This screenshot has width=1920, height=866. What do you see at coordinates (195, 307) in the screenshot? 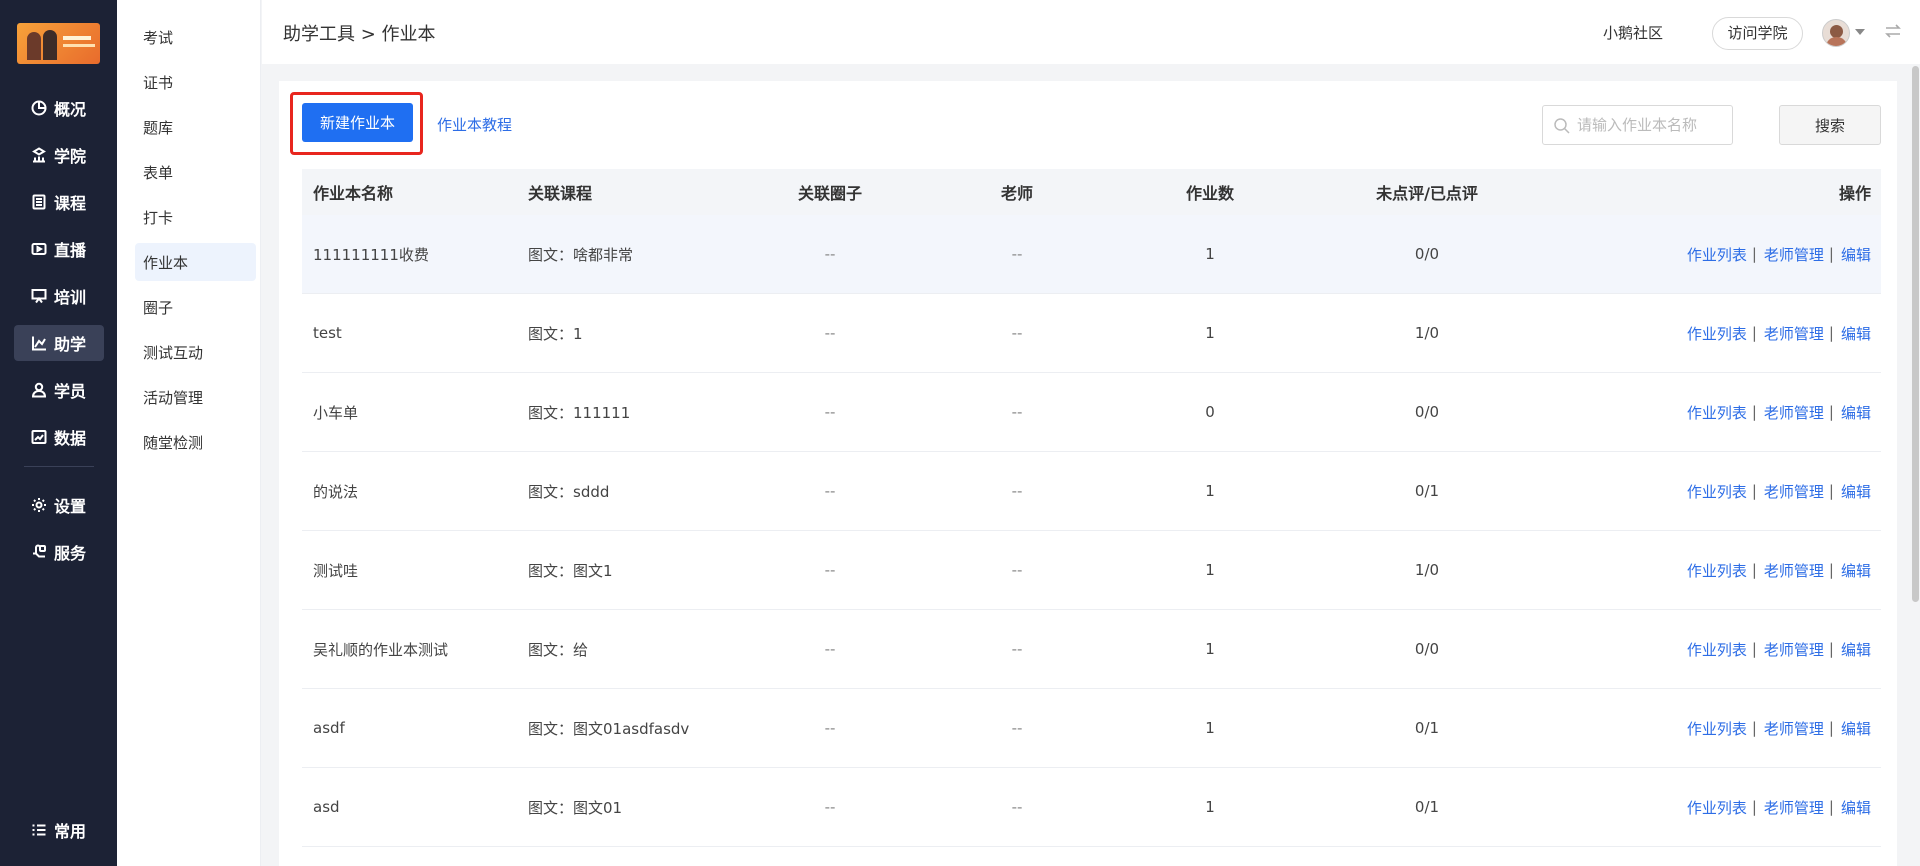
I see `sub-item-circle: 圈子` at bounding box center [195, 307].